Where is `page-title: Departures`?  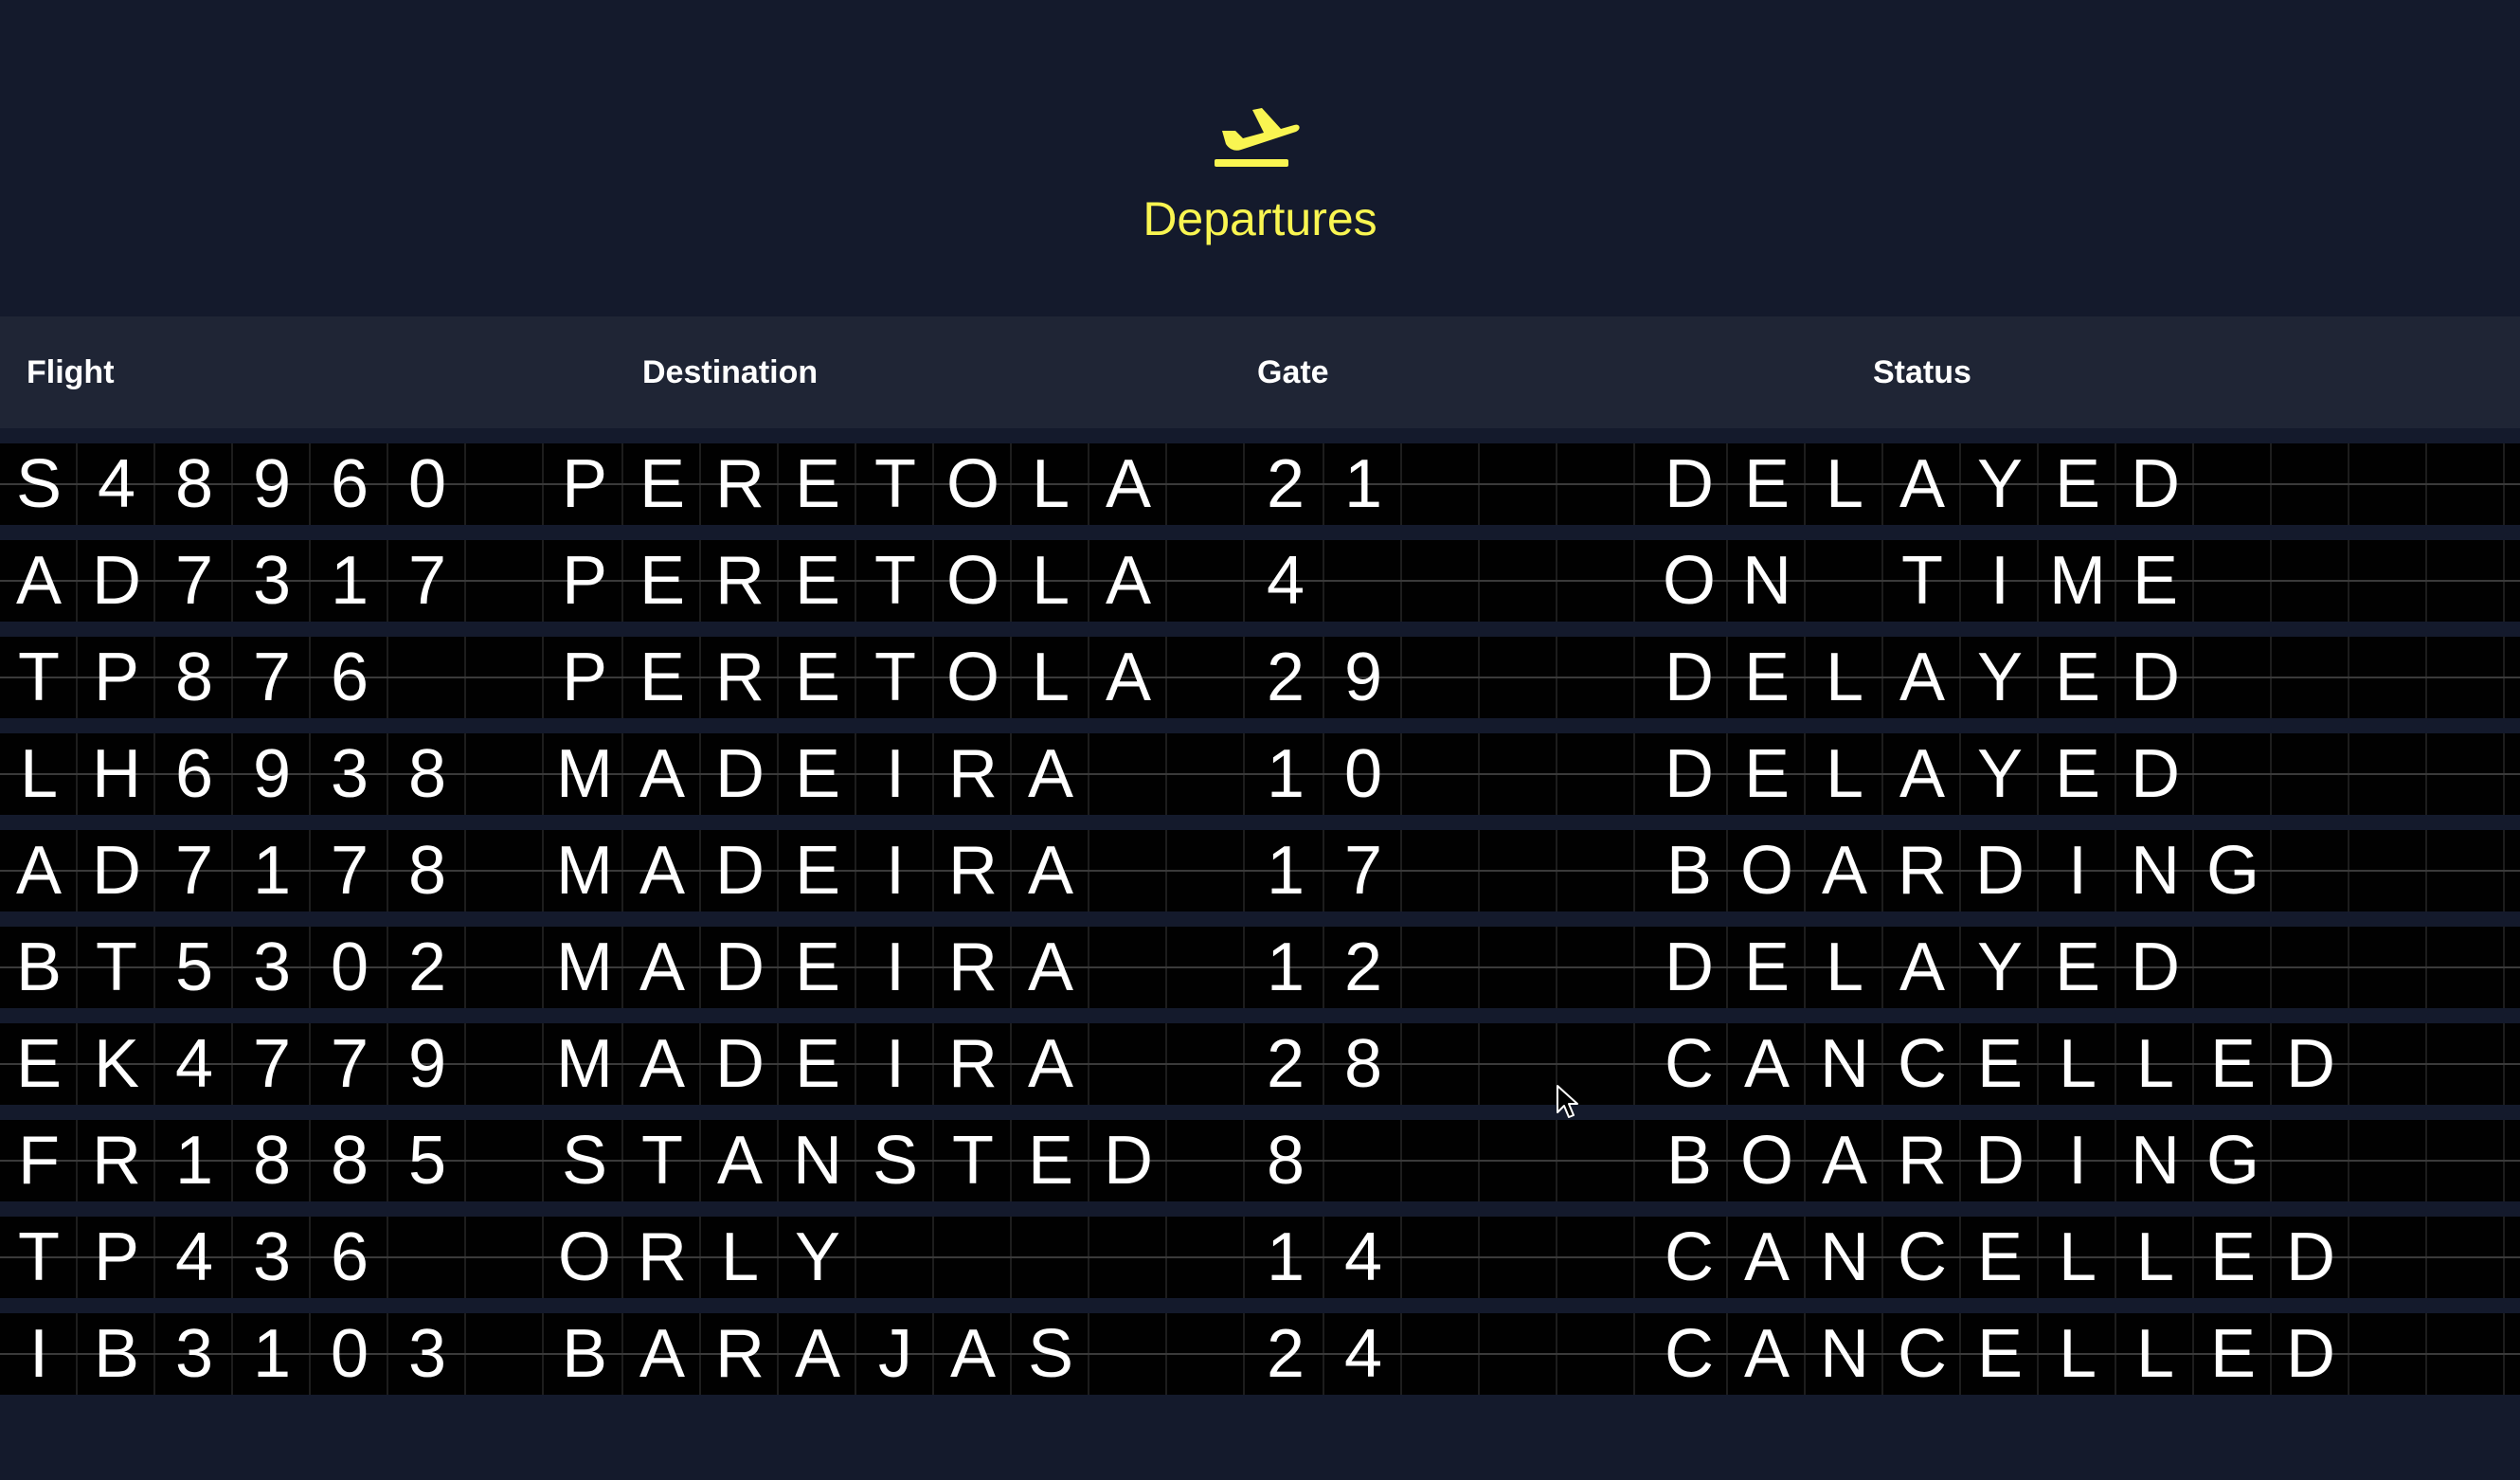 page-title: Departures is located at coordinates (1260, 218).